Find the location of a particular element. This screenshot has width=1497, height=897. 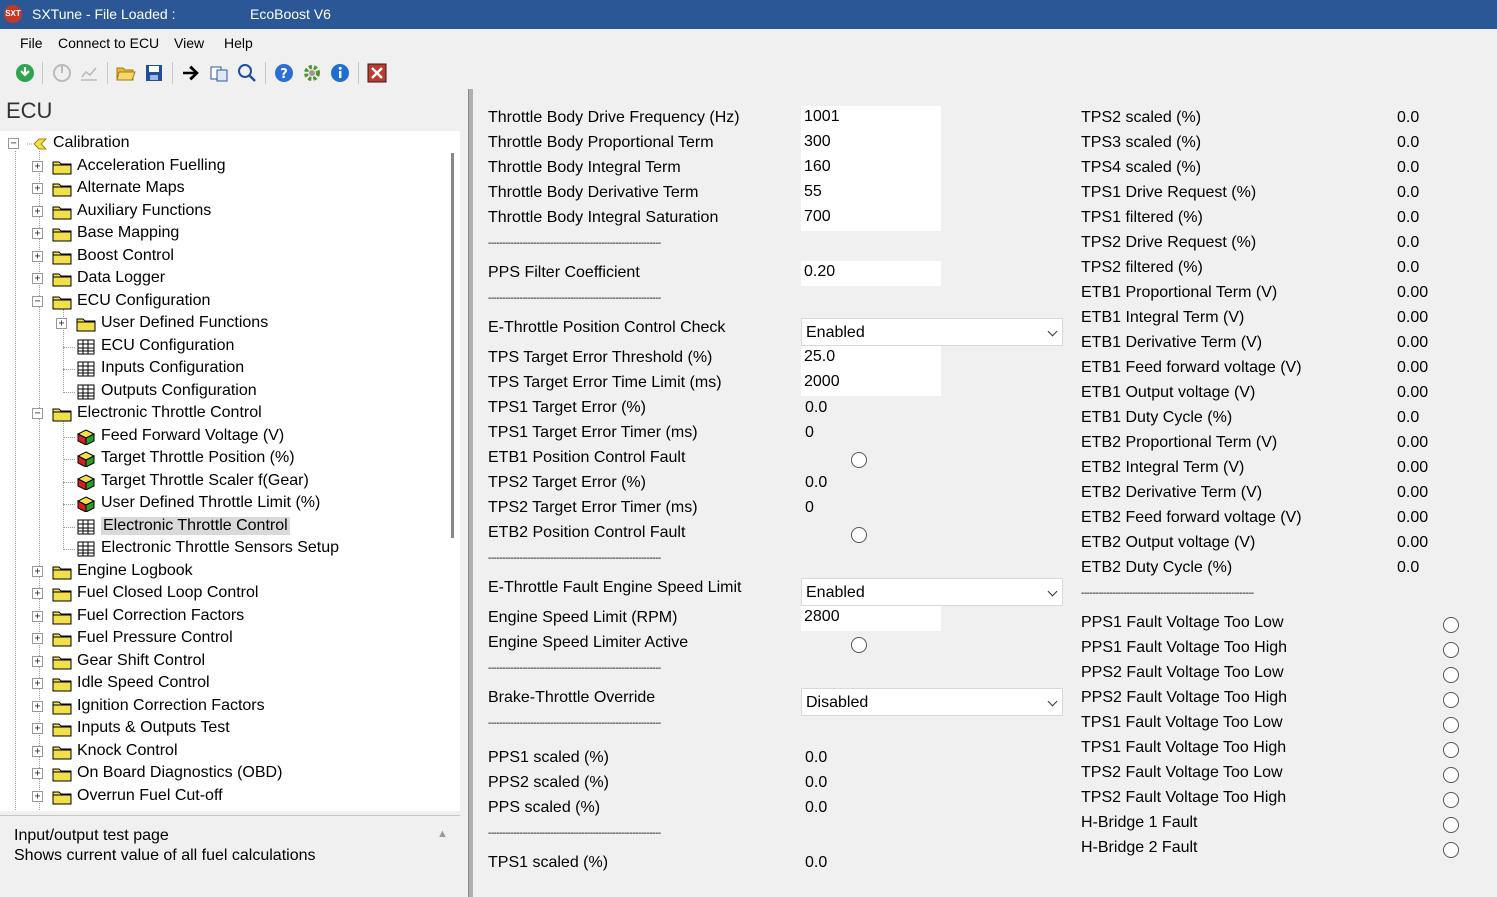

open-folder-icon is located at coordinates (126, 73).